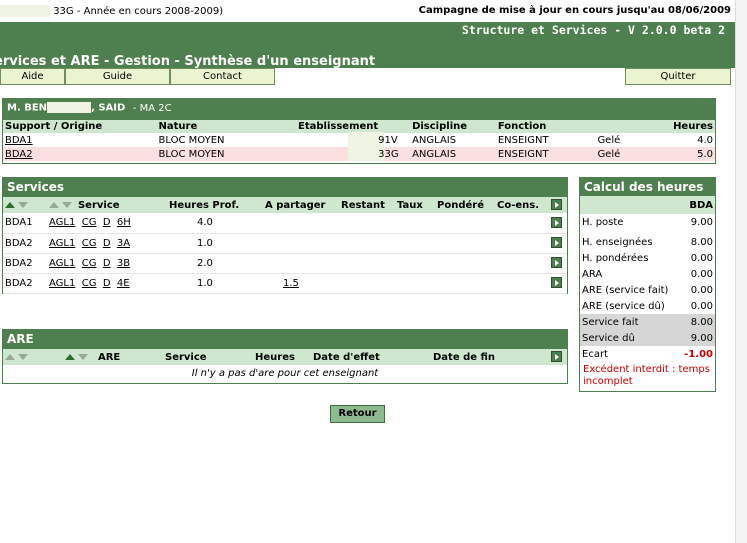 This screenshot has height=543, width=747. What do you see at coordinates (595, 354) in the screenshot?
I see `calc-label: Ecart` at bounding box center [595, 354].